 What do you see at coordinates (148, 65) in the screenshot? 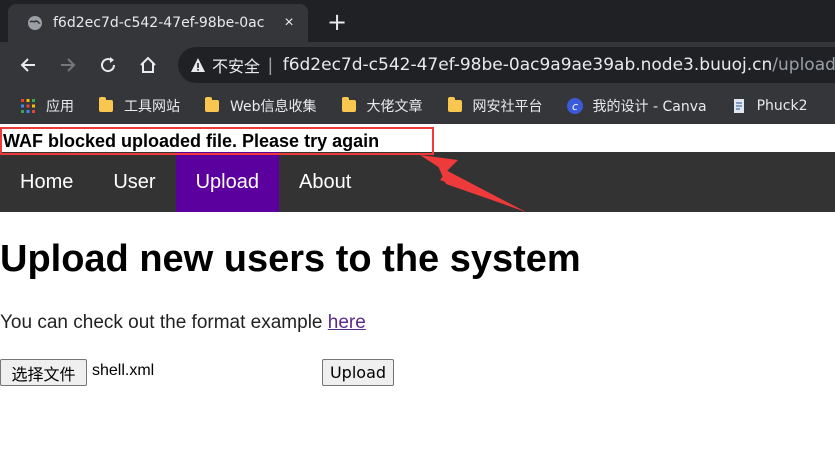
I see `home-icon` at bounding box center [148, 65].